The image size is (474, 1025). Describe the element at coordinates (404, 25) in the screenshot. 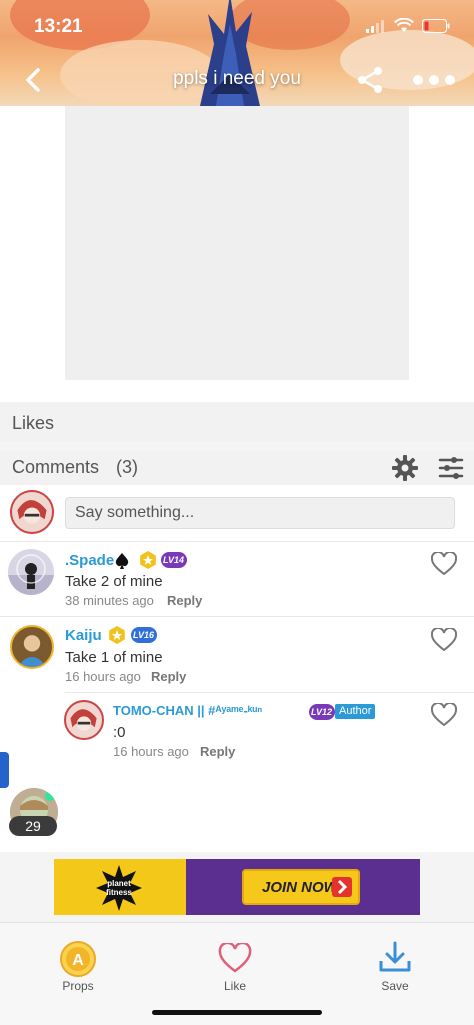

I see `wifi-icon` at that location.